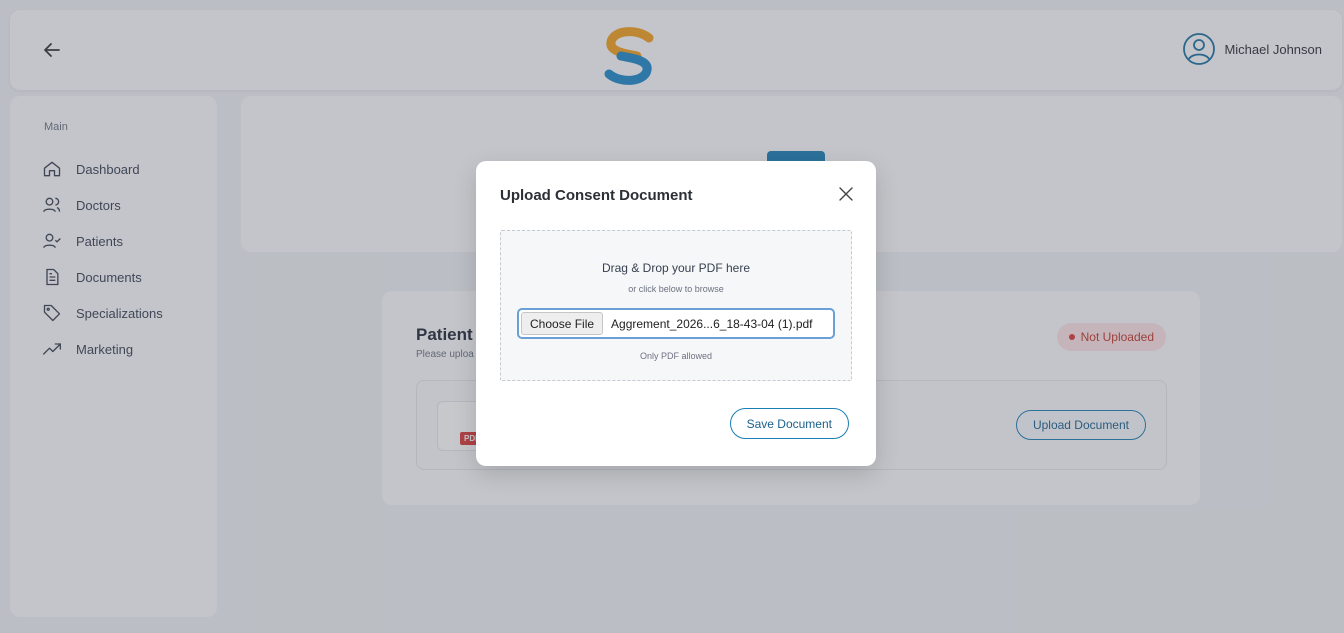 The height and width of the screenshot is (633, 1344). I want to click on file-type-note: Only PDF allowed, so click(676, 356).